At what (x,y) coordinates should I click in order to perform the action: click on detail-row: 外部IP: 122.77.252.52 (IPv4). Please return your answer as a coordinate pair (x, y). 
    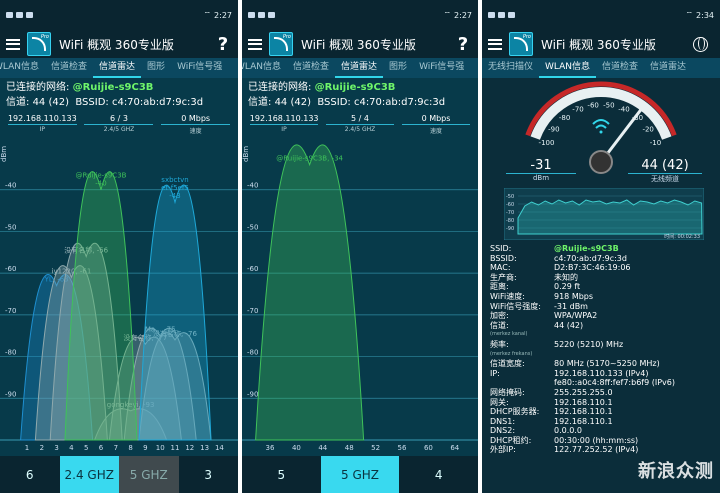
    Looking at the image, I should click on (601, 450).